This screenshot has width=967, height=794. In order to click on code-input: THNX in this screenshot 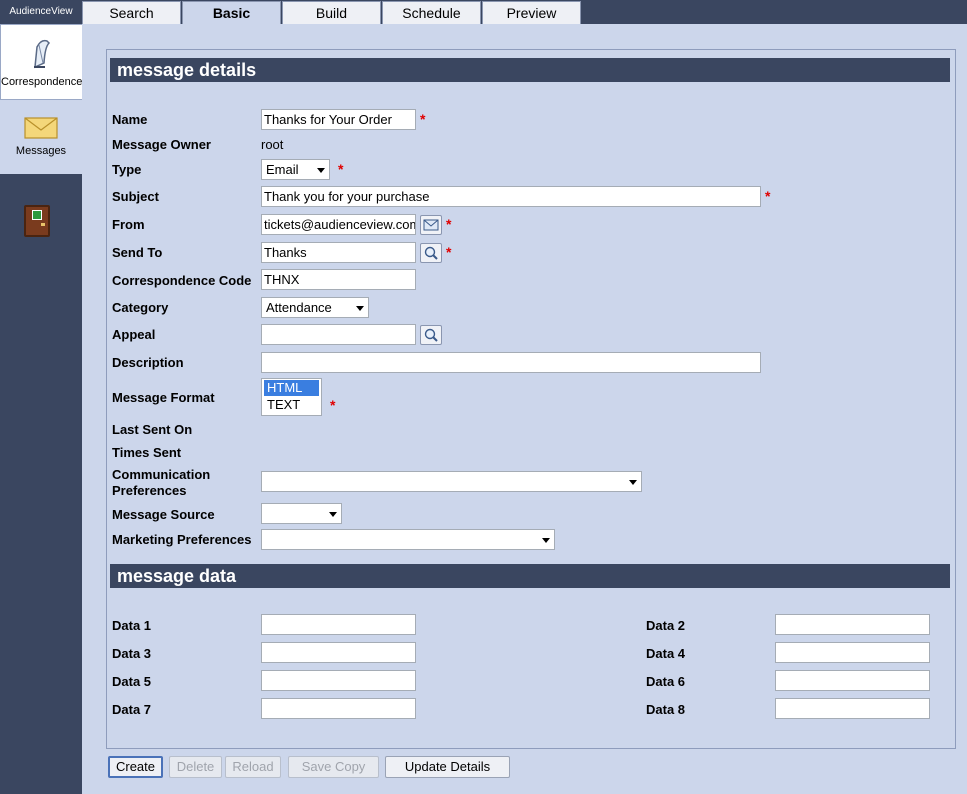, I will do `click(338, 279)`.